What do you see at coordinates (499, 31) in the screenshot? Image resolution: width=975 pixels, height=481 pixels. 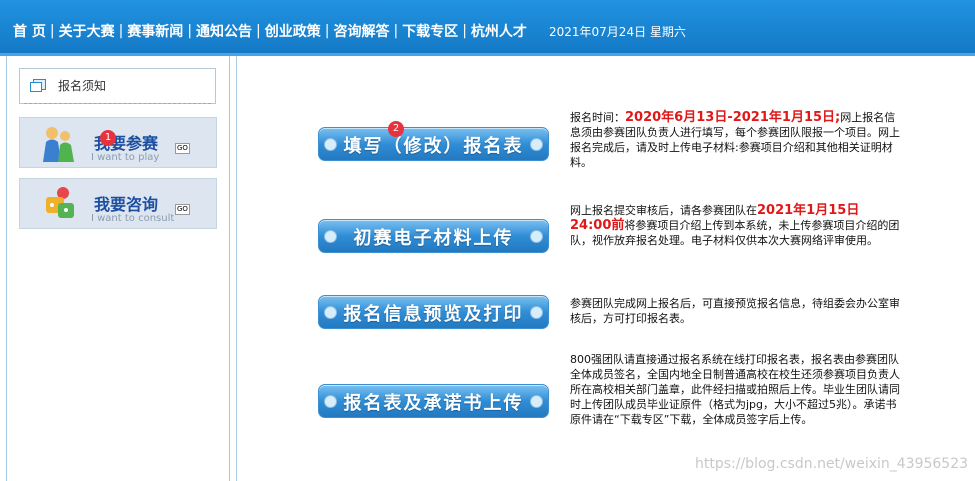 I see `nav-talent: 杭州人才` at bounding box center [499, 31].